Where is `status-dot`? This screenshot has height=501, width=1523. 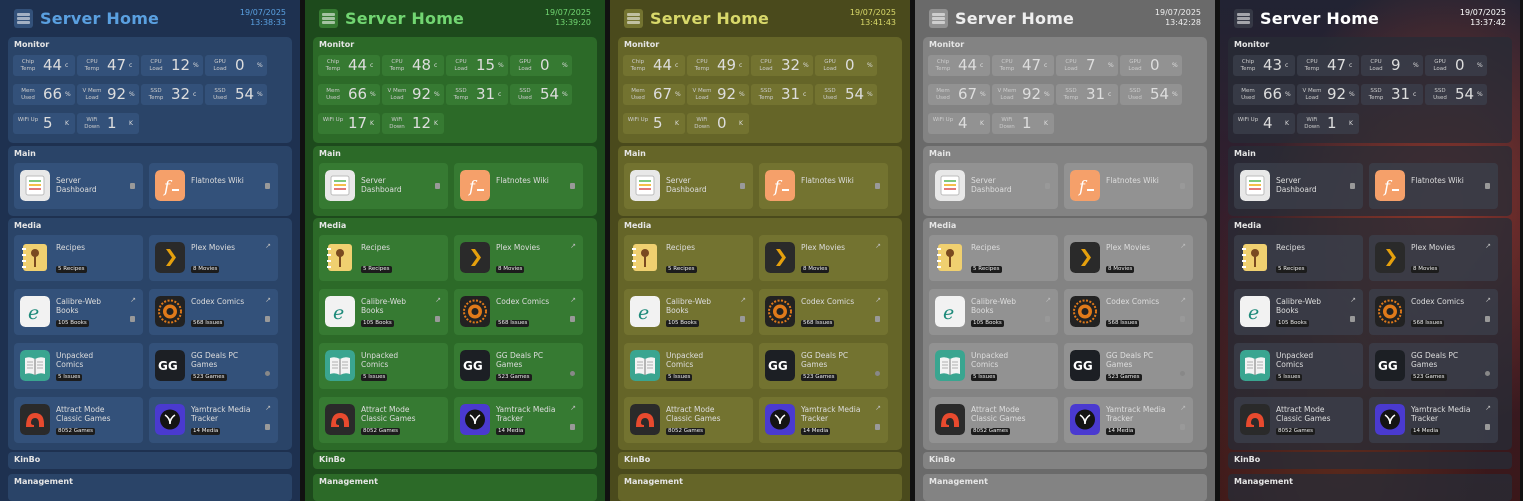
status-dot is located at coordinates (1182, 373).